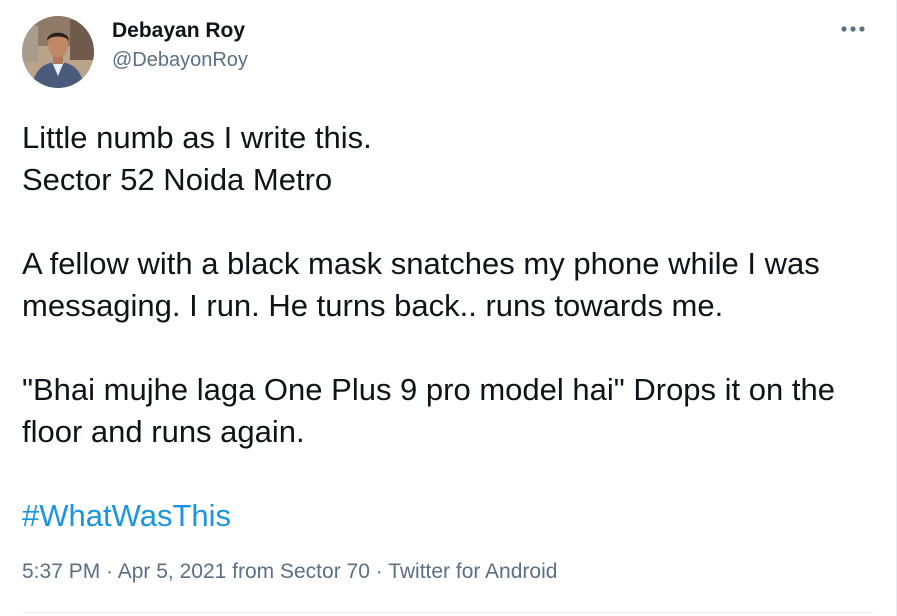  Describe the element at coordinates (197, 137) in the screenshot. I see `tweet-line-1: Little numb as I write this.` at that location.